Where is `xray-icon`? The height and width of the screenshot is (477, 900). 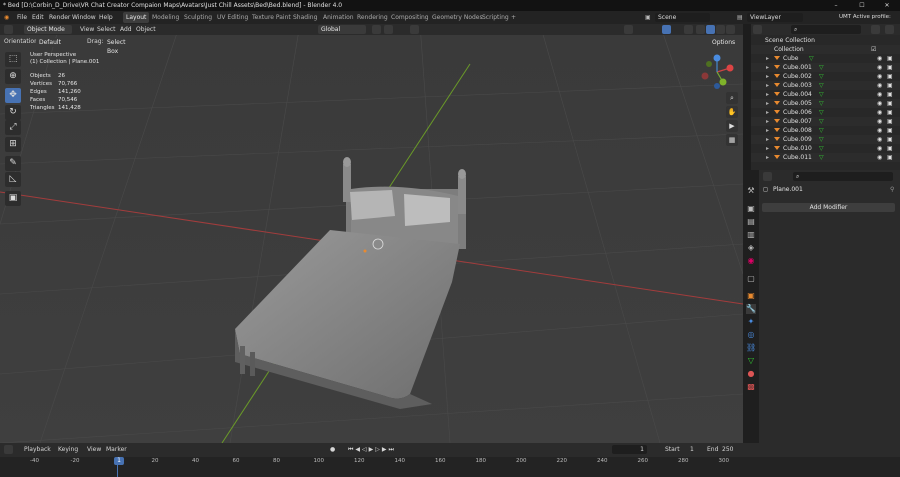 xray-icon is located at coordinates (688, 29).